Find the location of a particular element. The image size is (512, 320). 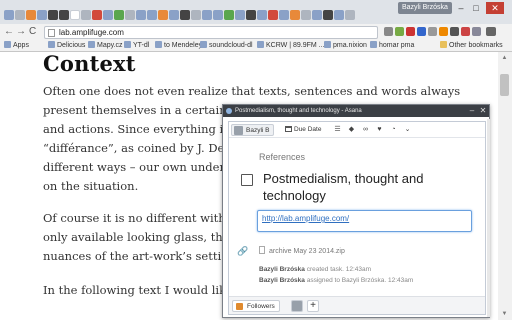

follower-avatar is located at coordinates (297, 306).